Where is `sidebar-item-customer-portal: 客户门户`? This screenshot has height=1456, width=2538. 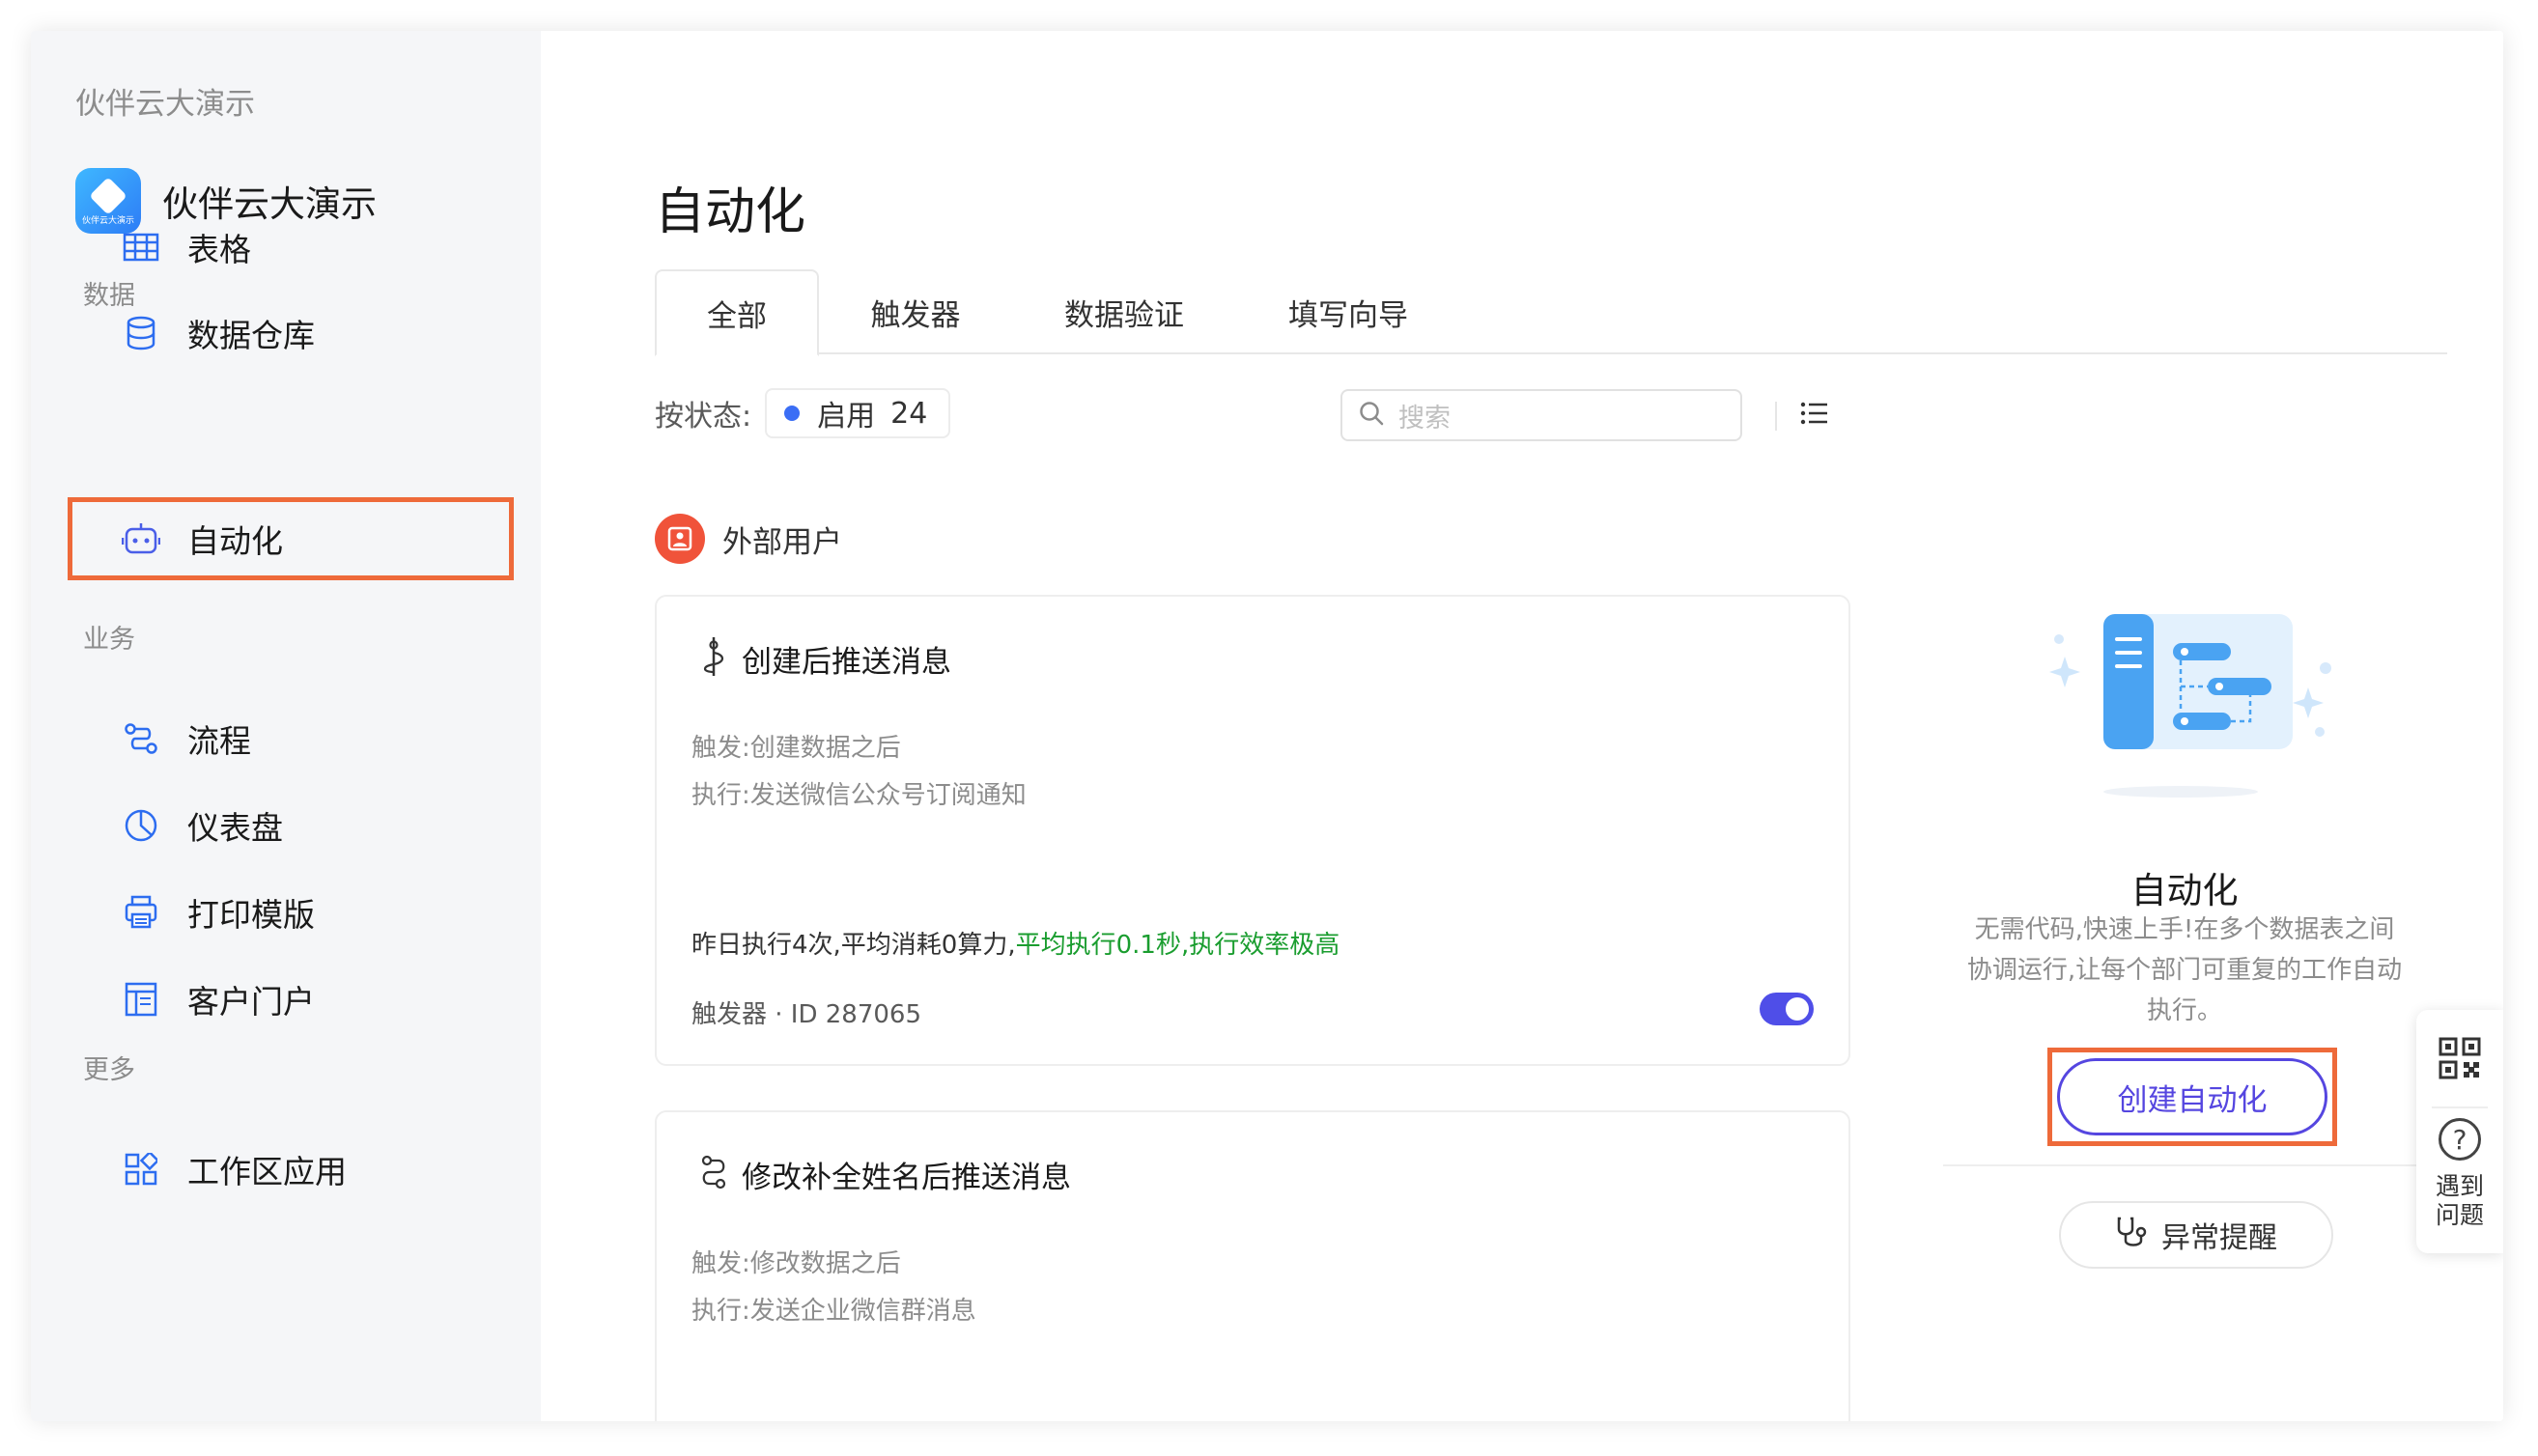
sidebar-item-customer-portal: 客户门户 is located at coordinates (291, 1000).